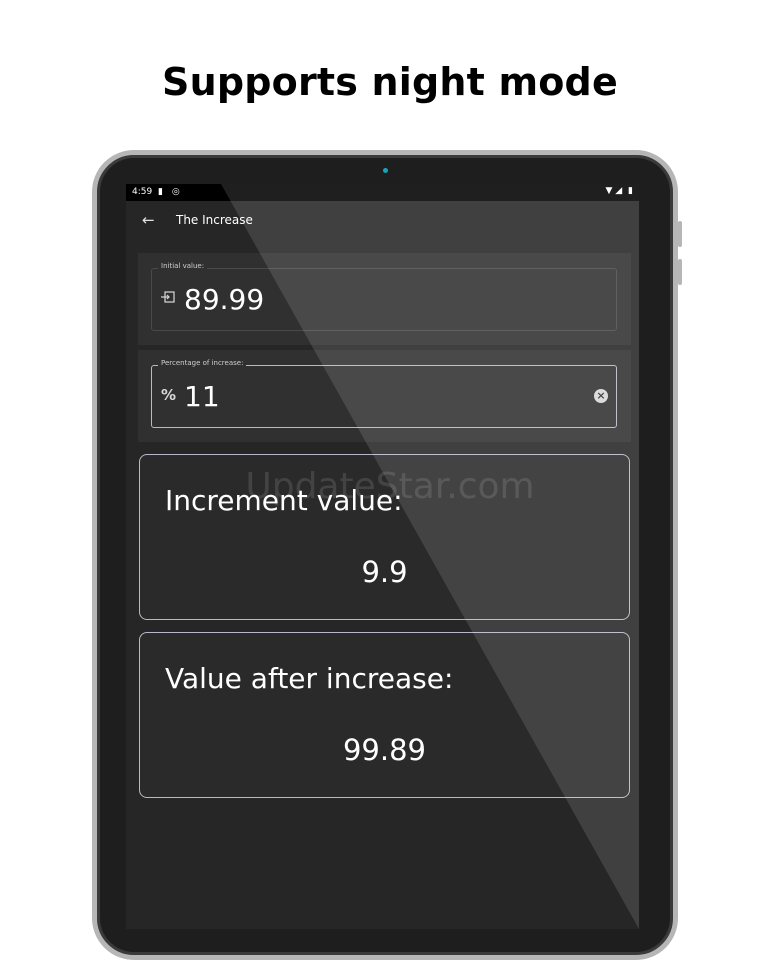 The width and height of the screenshot is (780, 966). I want to click on increment-value: 9.9, so click(384, 572).